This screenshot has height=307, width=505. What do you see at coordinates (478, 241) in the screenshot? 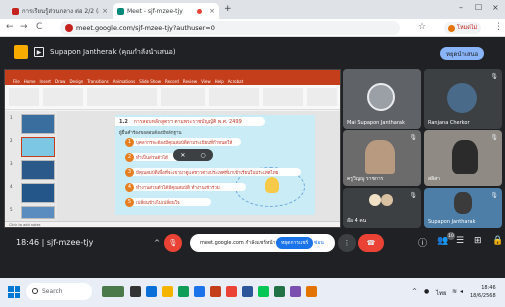
I see `activities-icon: ⊞` at bounding box center [478, 241].